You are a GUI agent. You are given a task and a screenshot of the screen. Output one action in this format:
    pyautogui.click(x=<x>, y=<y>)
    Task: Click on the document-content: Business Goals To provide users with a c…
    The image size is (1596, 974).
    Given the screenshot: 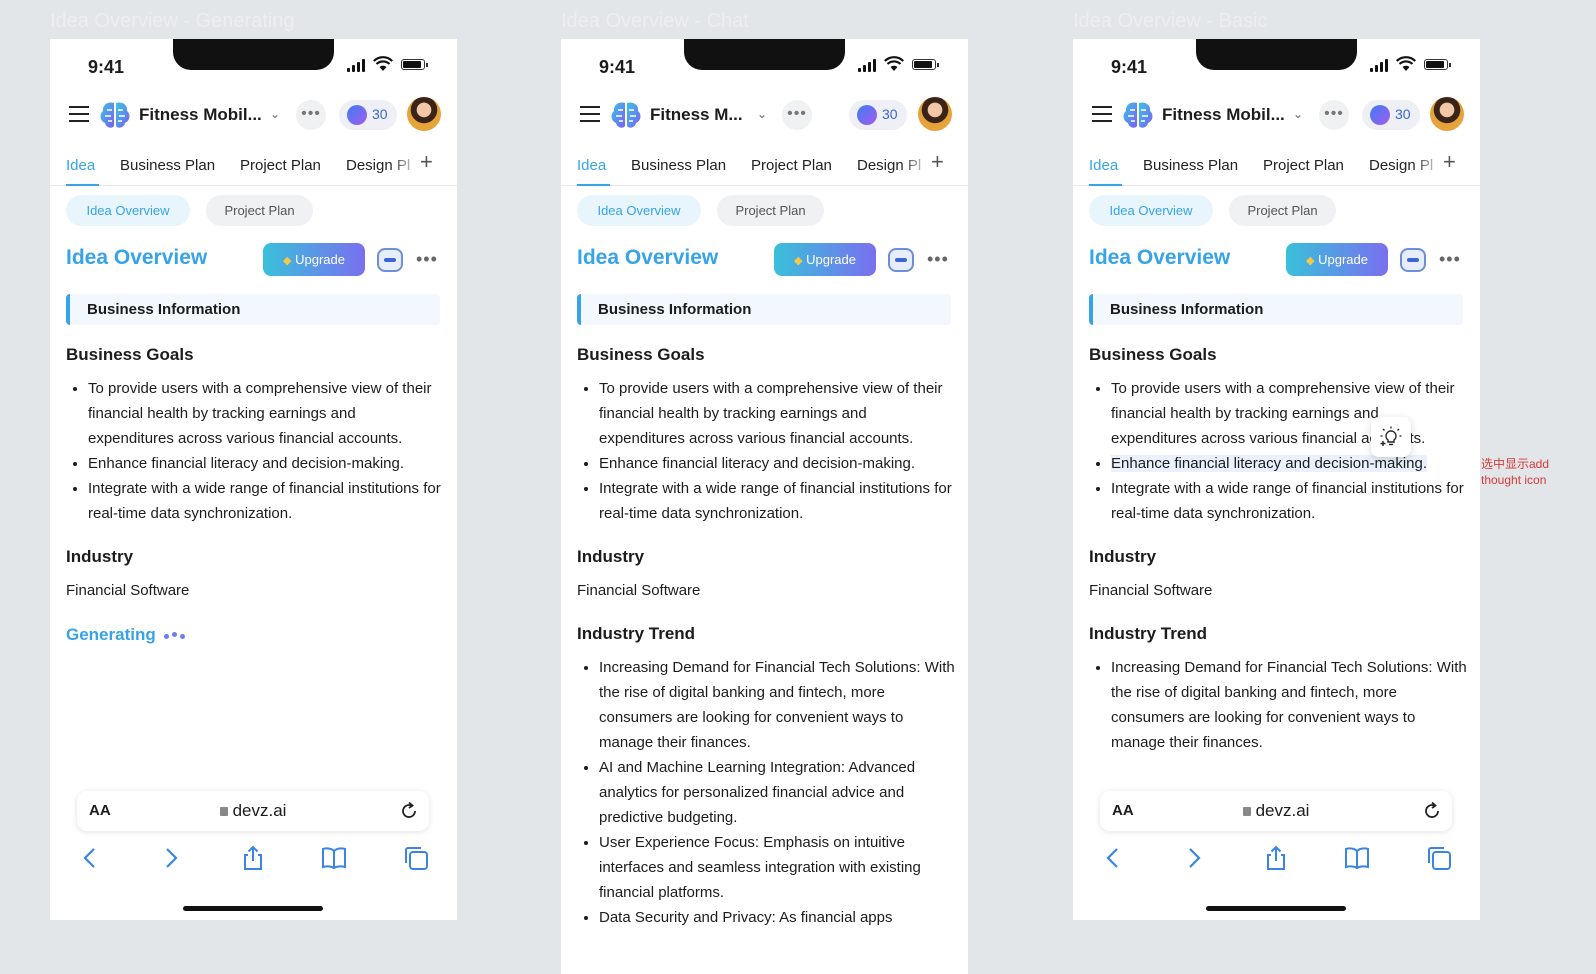 What is the action you would take?
    pyautogui.click(x=255, y=496)
    